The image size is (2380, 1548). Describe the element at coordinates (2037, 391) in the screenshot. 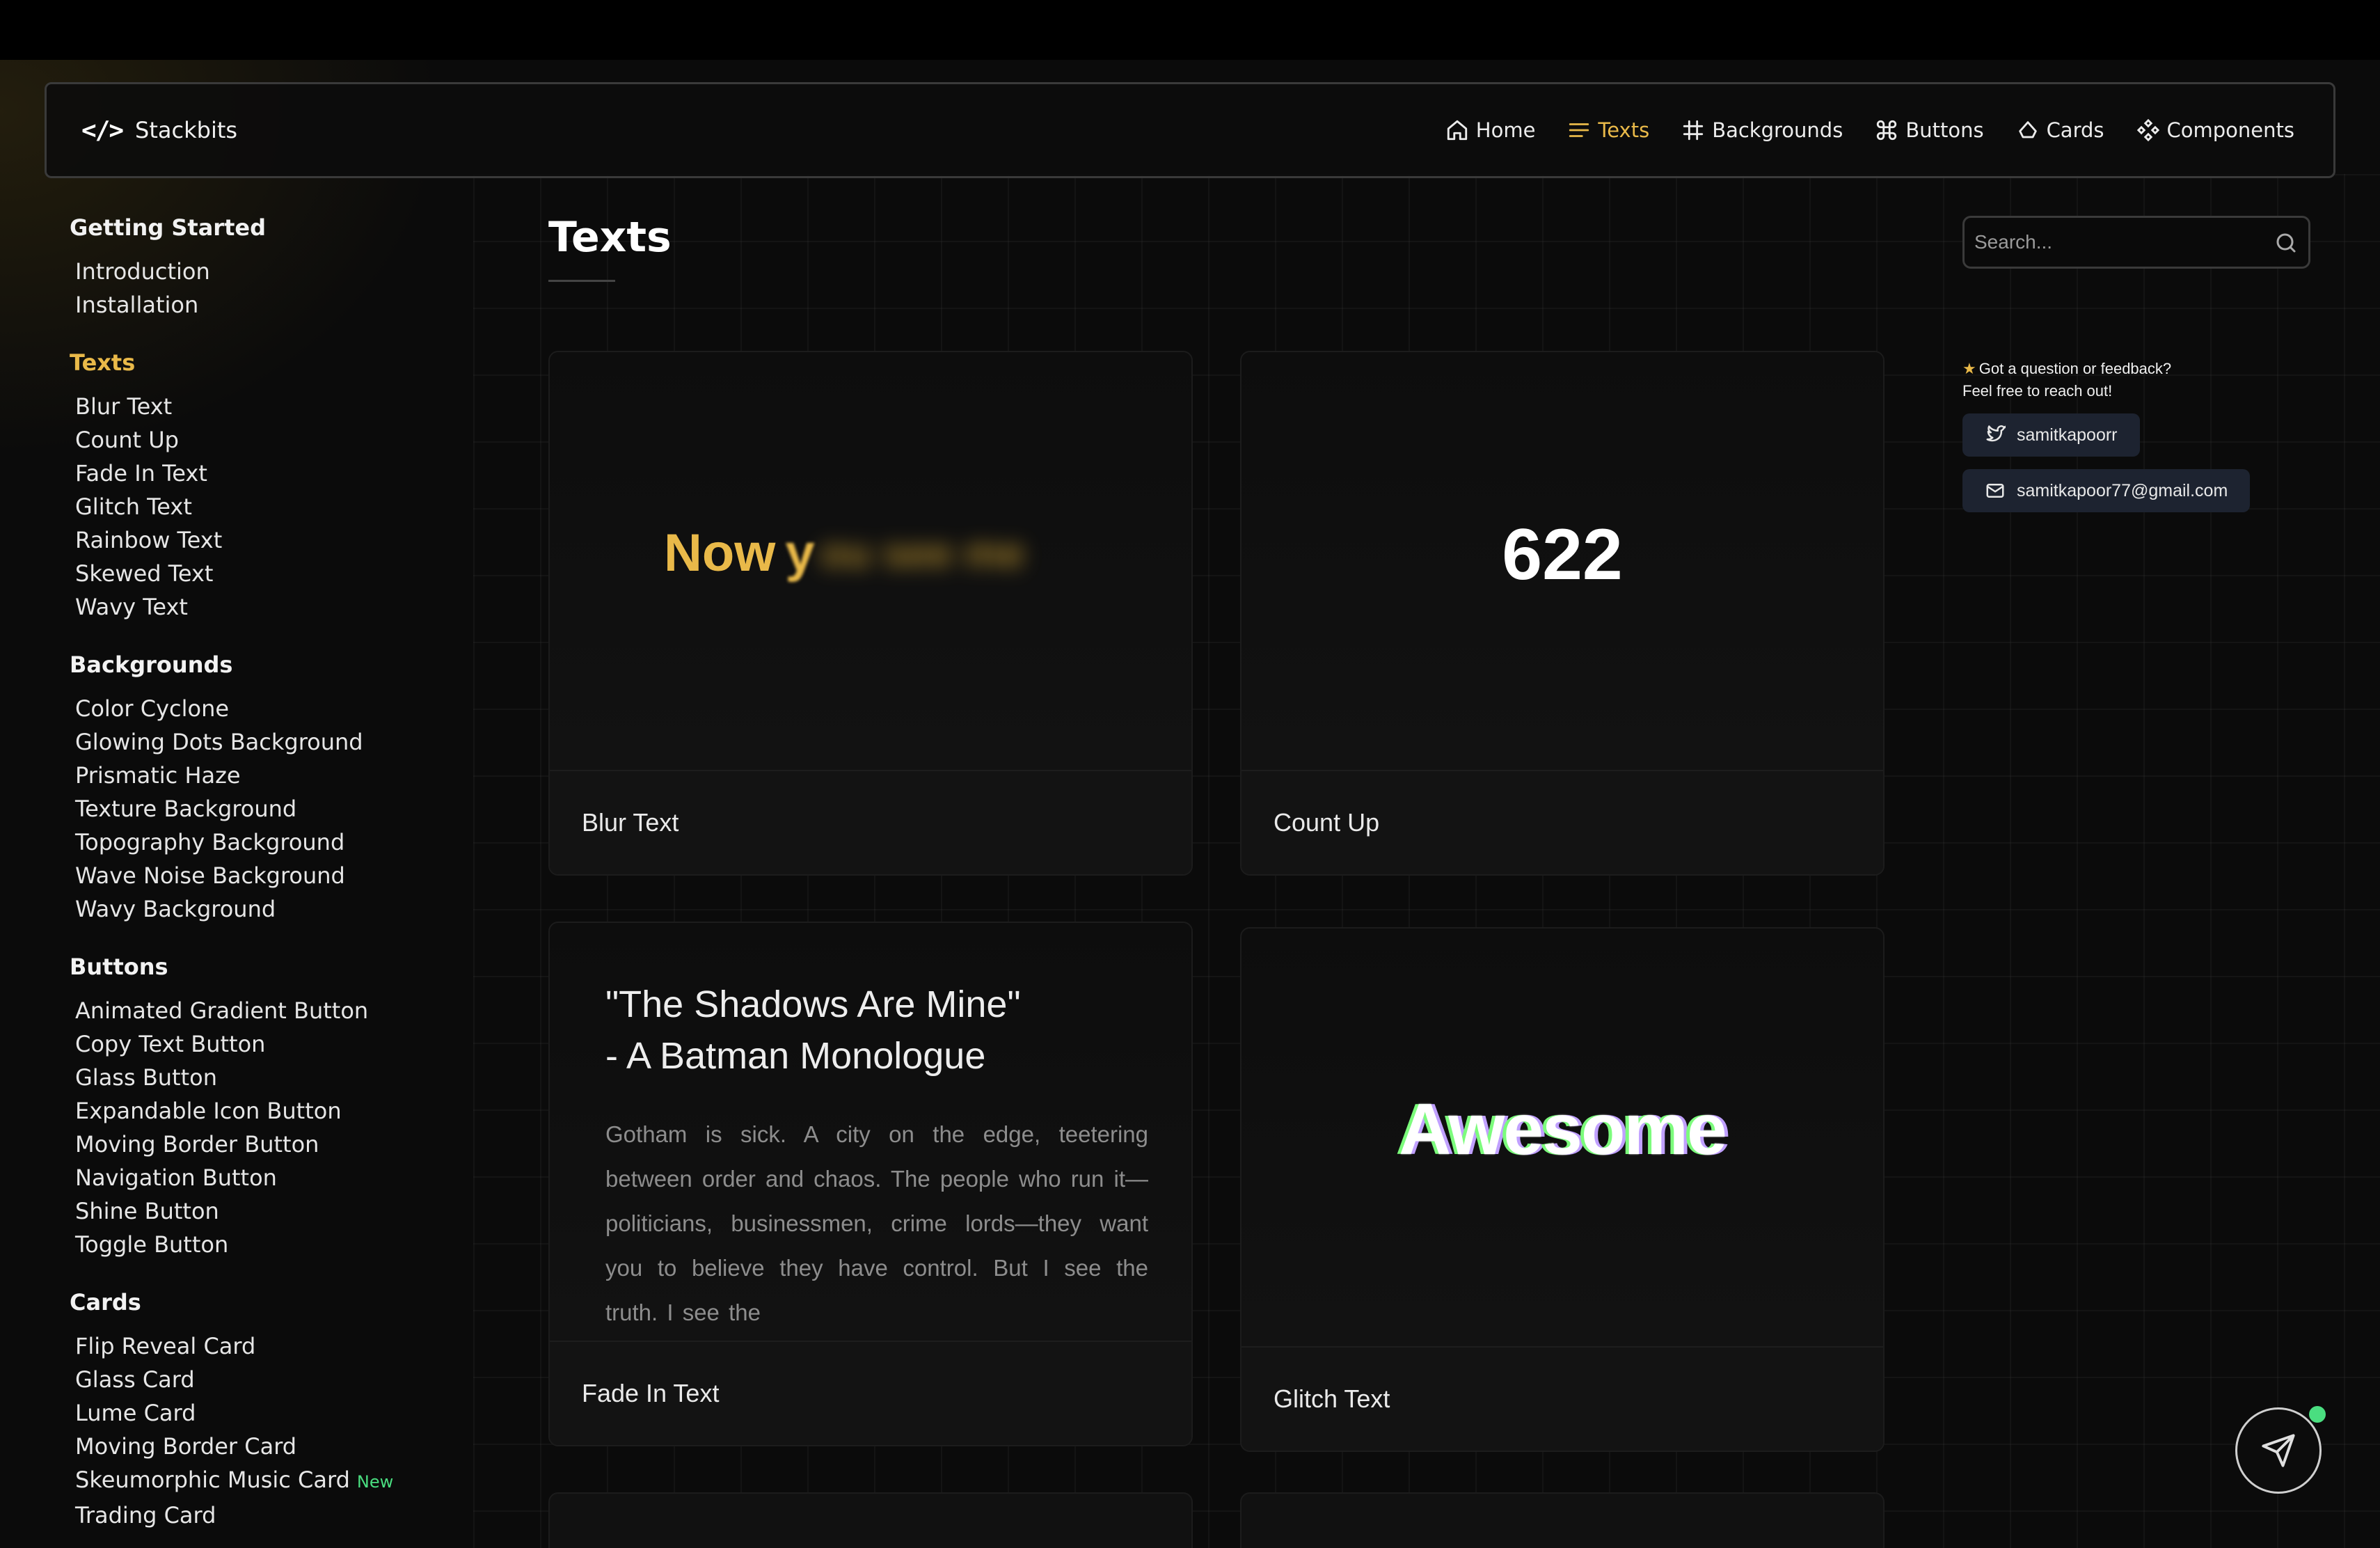

I see `feedback-line2: Feel free to reach out!` at that location.